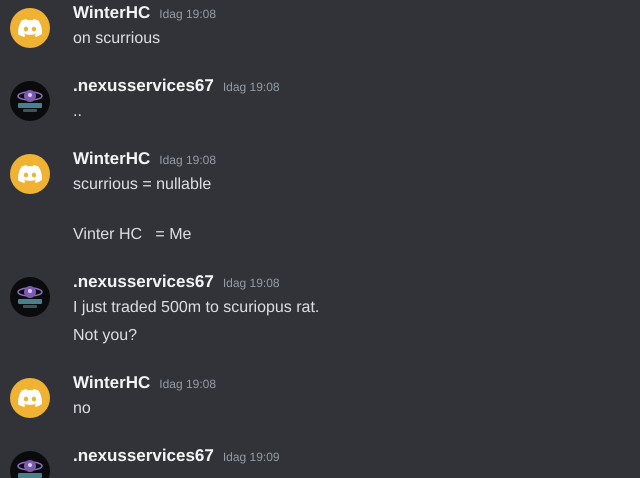  I want to click on message-text: .., so click(78, 112).